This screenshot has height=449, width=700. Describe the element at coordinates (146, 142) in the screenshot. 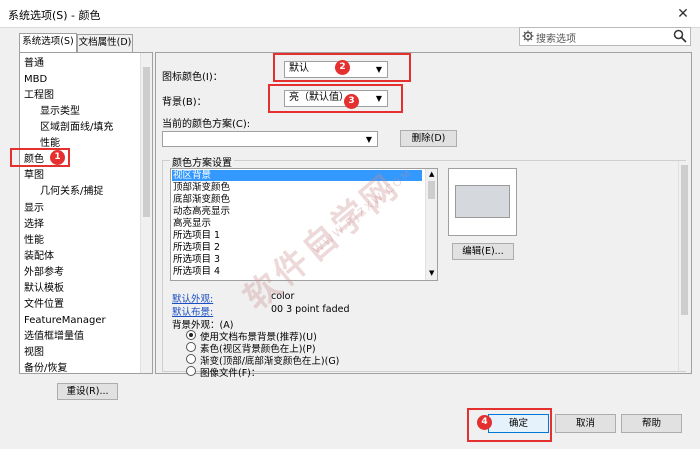

I see `tree-scrollbar-thumb` at that location.